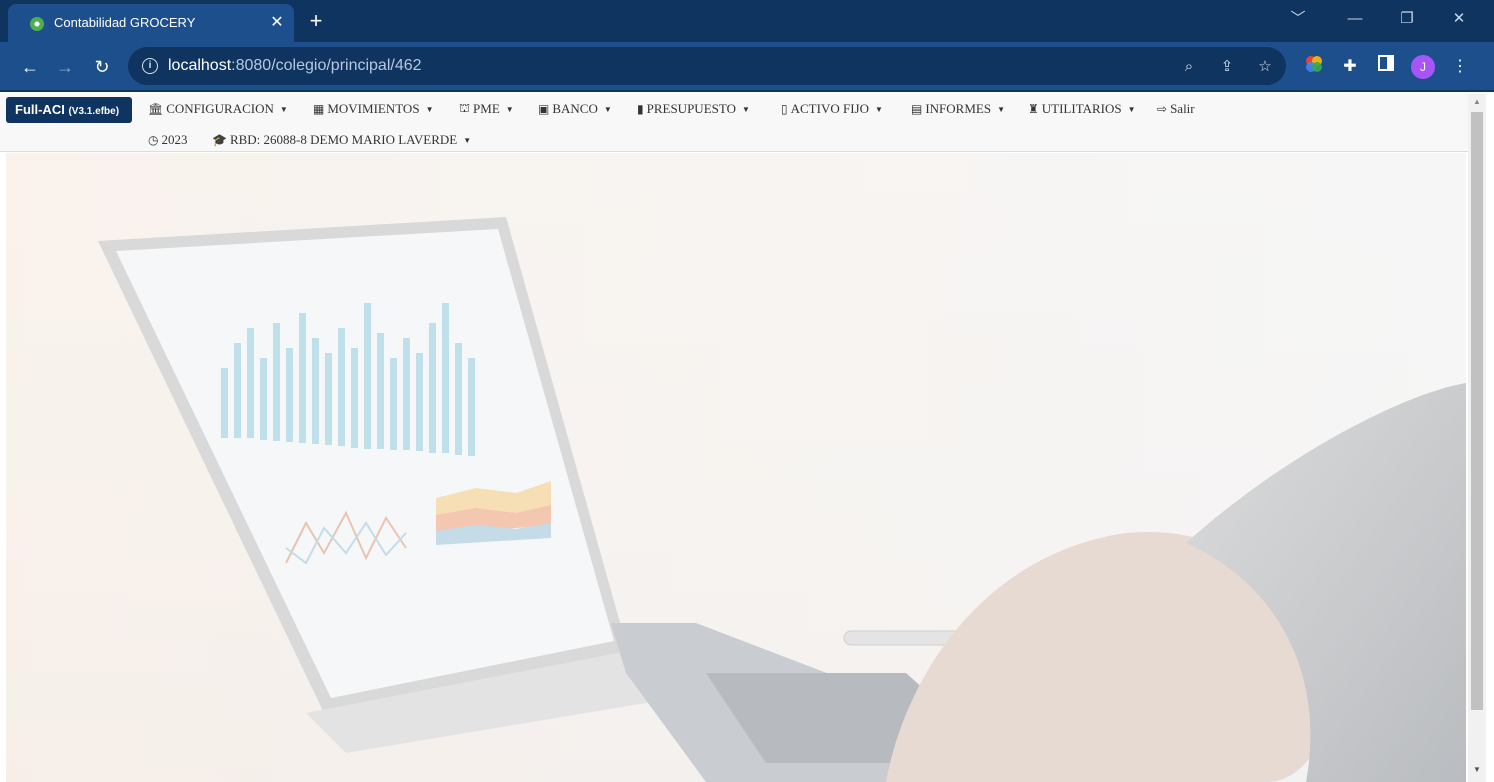 Image resolution: width=1494 pixels, height=782 pixels. I want to click on graduation-cap-icon: 🎓, so click(219, 140).